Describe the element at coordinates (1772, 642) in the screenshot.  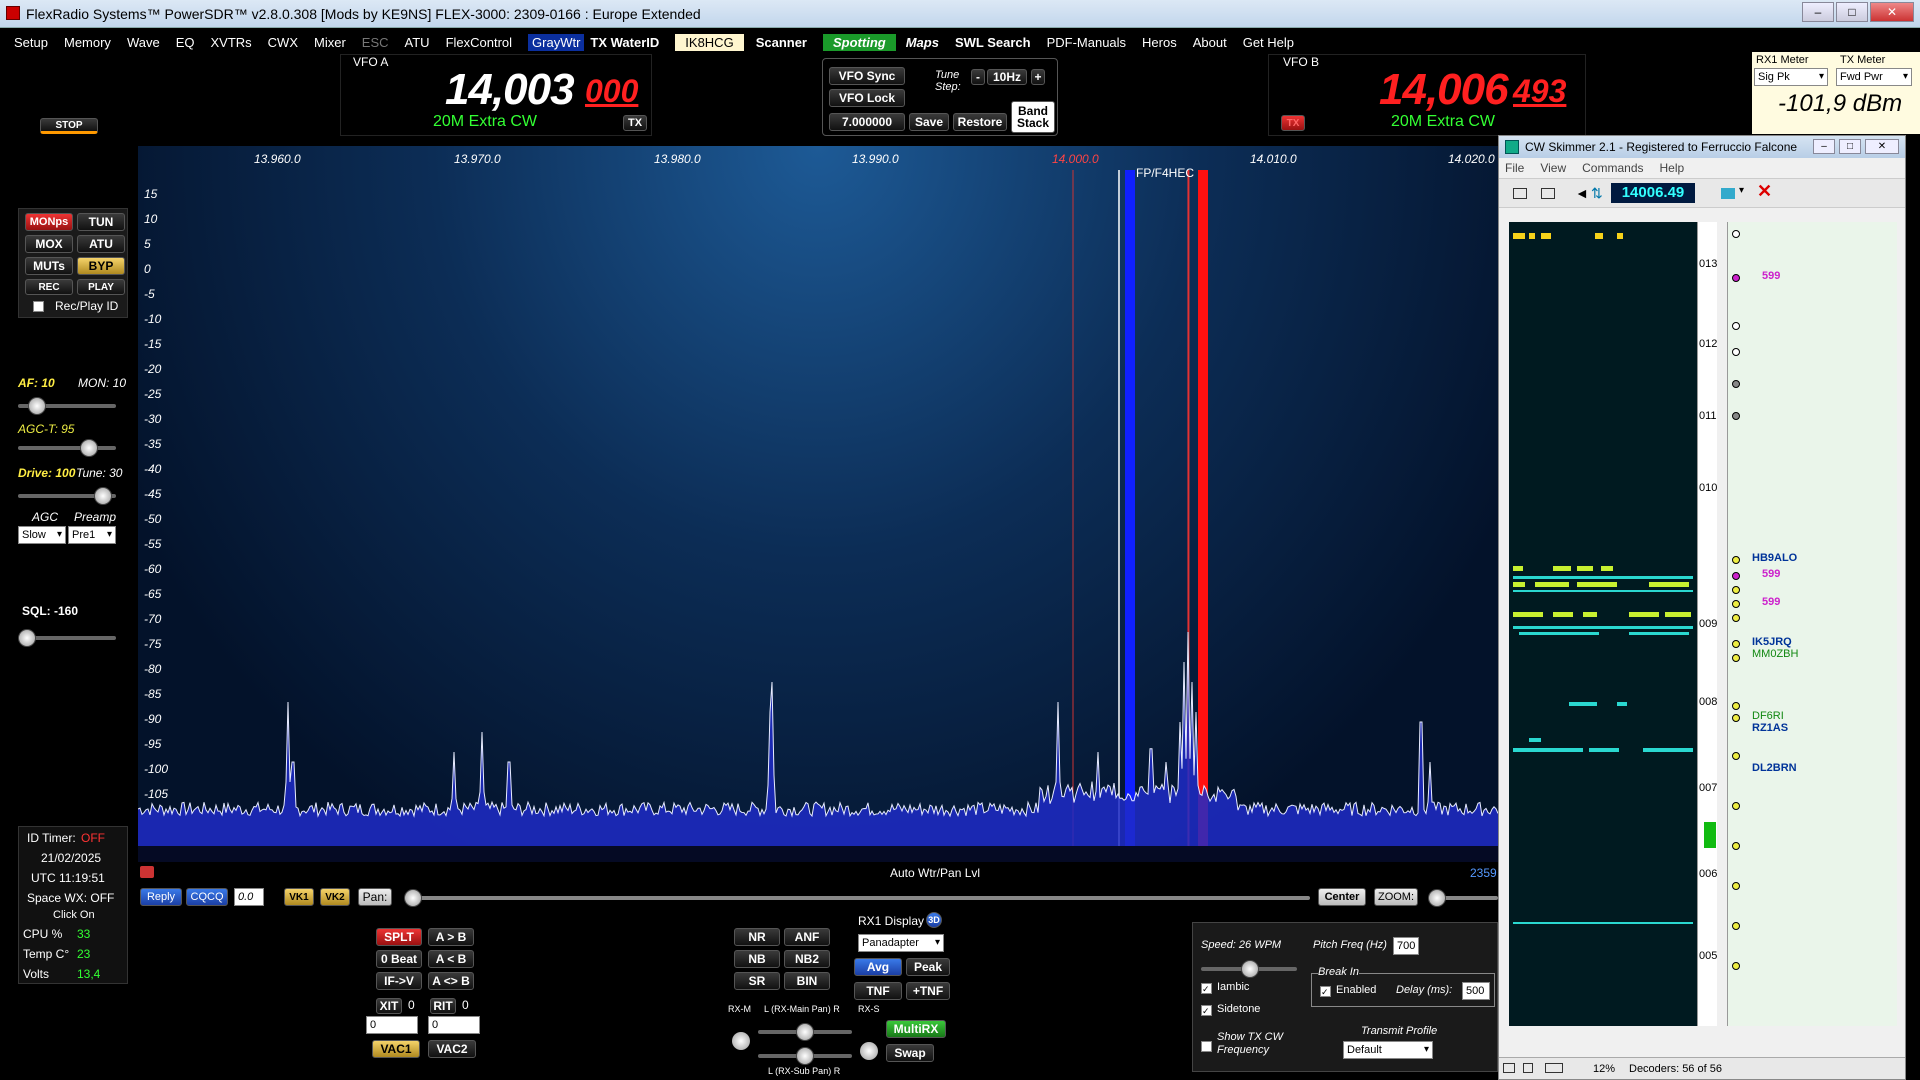
I see `callsign-label: IK5JRQ` at that location.